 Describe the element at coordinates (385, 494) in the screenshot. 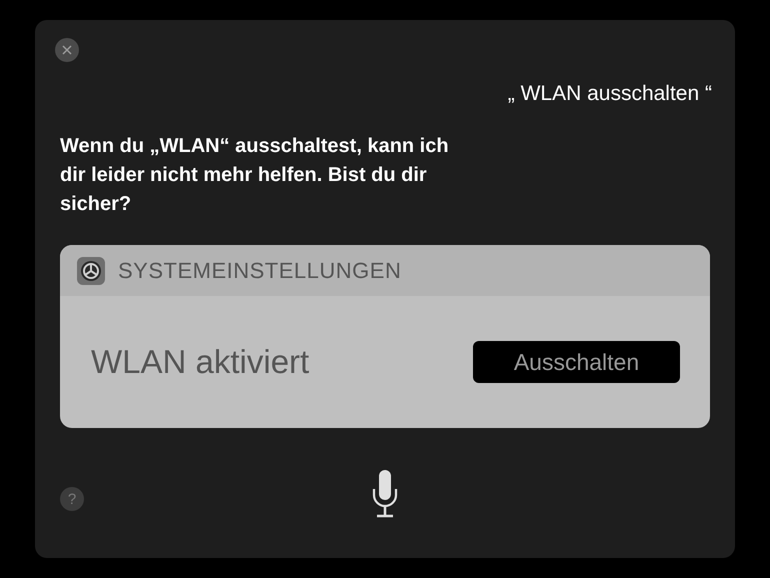

I see `microphone-icon` at that location.